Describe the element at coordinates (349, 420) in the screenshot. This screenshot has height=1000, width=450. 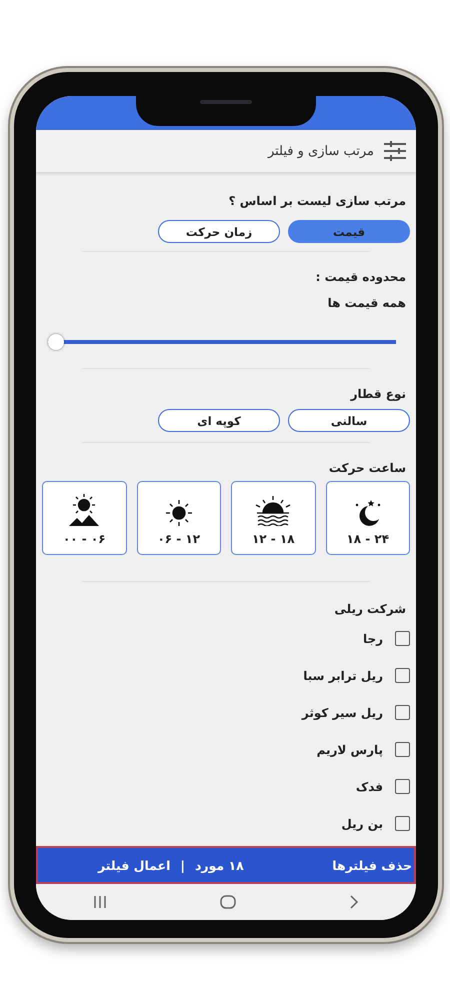
I see `option-button: سالنی` at that location.